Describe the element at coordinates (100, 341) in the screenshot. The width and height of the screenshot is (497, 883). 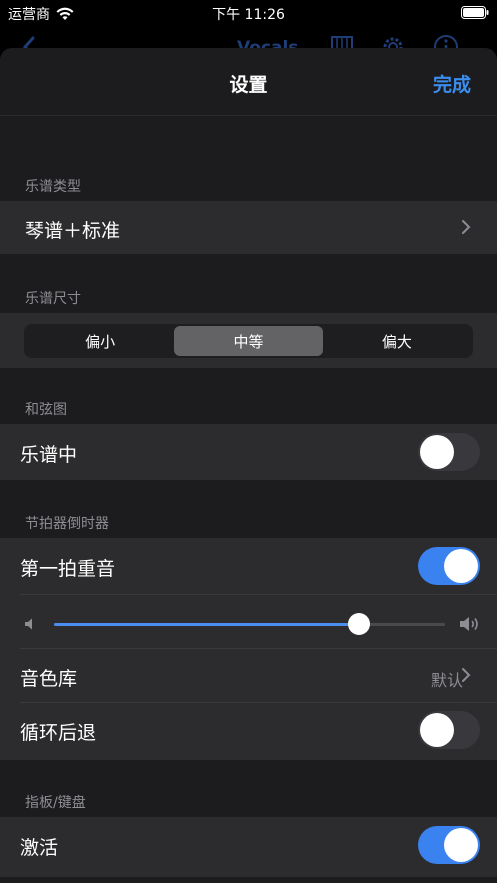
I see `segment-small: 偏小` at that location.